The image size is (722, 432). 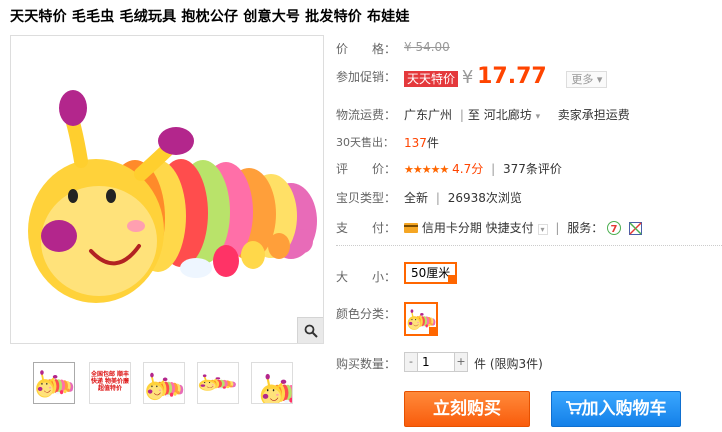 I want to click on quantity-unit-and-limit: 件 (限购3件), so click(x=508, y=363).